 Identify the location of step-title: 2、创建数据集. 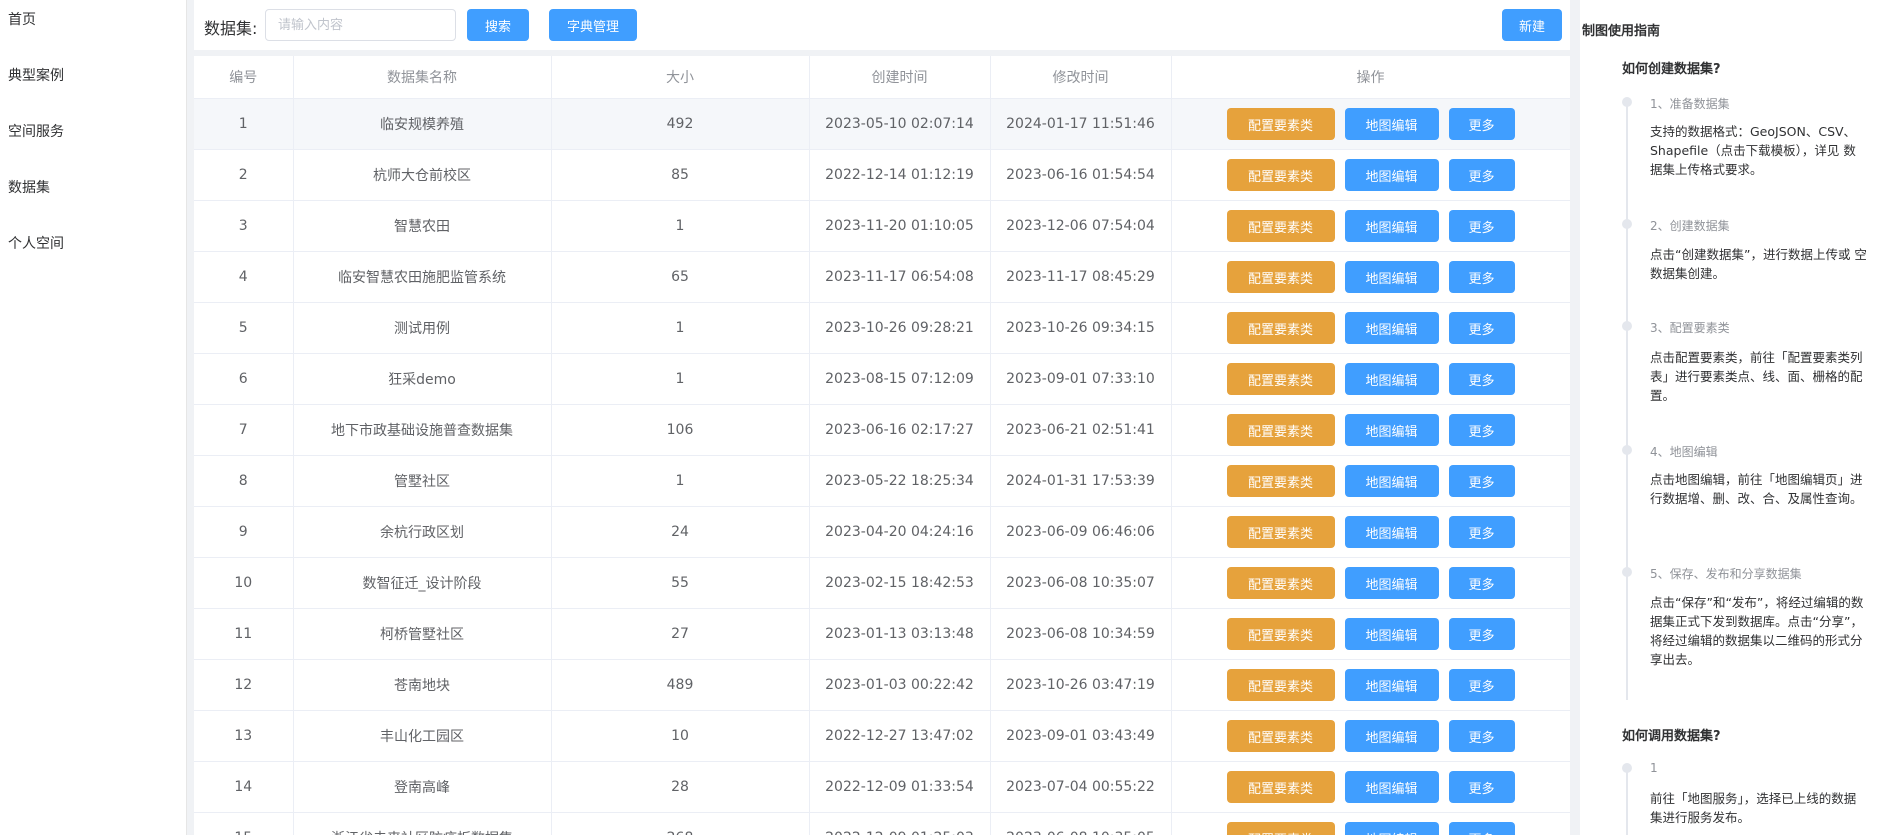
(1690, 226).